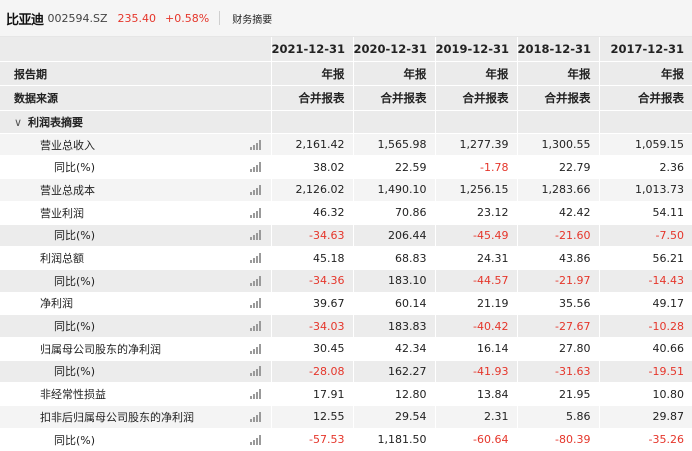 Image resolution: width=692 pixels, height=451 pixels. What do you see at coordinates (475, 439) in the screenshot?
I see `value-cell: -60.64` at bounding box center [475, 439].